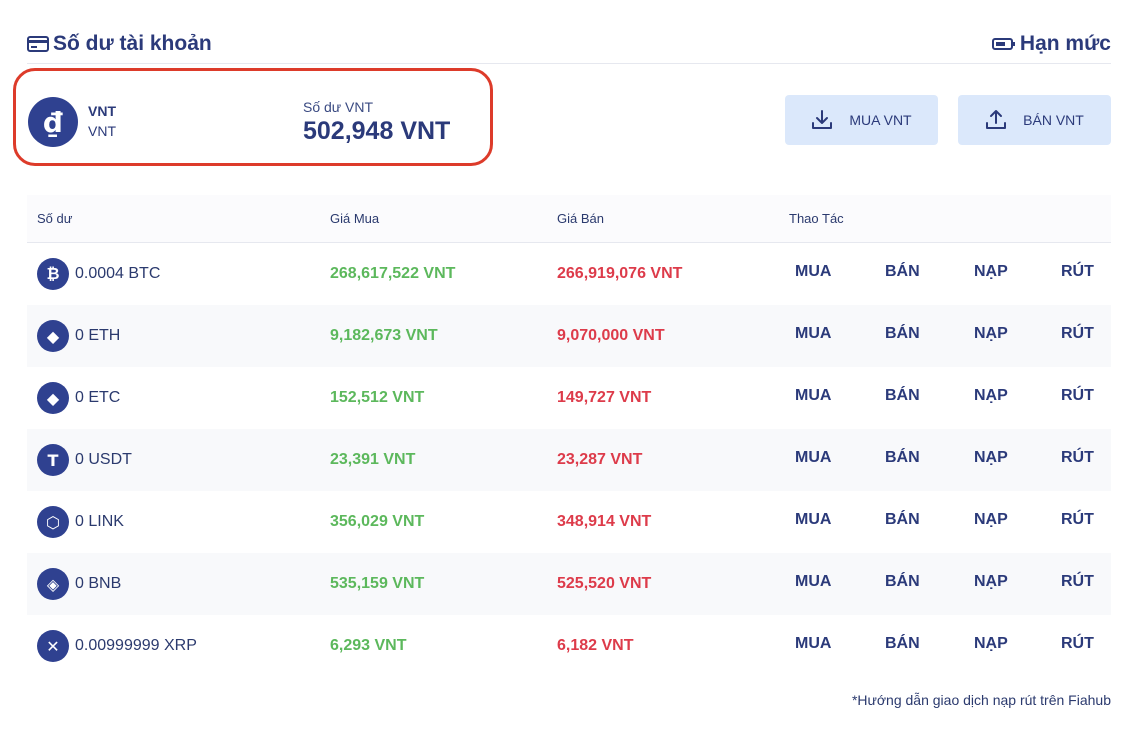 This screenshot has height=739, width=1133. What do you see at coordinates (393, 273) in the screenshot?
I see `buy-price: 268,617,522 VNT` at bounding box center [393, 273].